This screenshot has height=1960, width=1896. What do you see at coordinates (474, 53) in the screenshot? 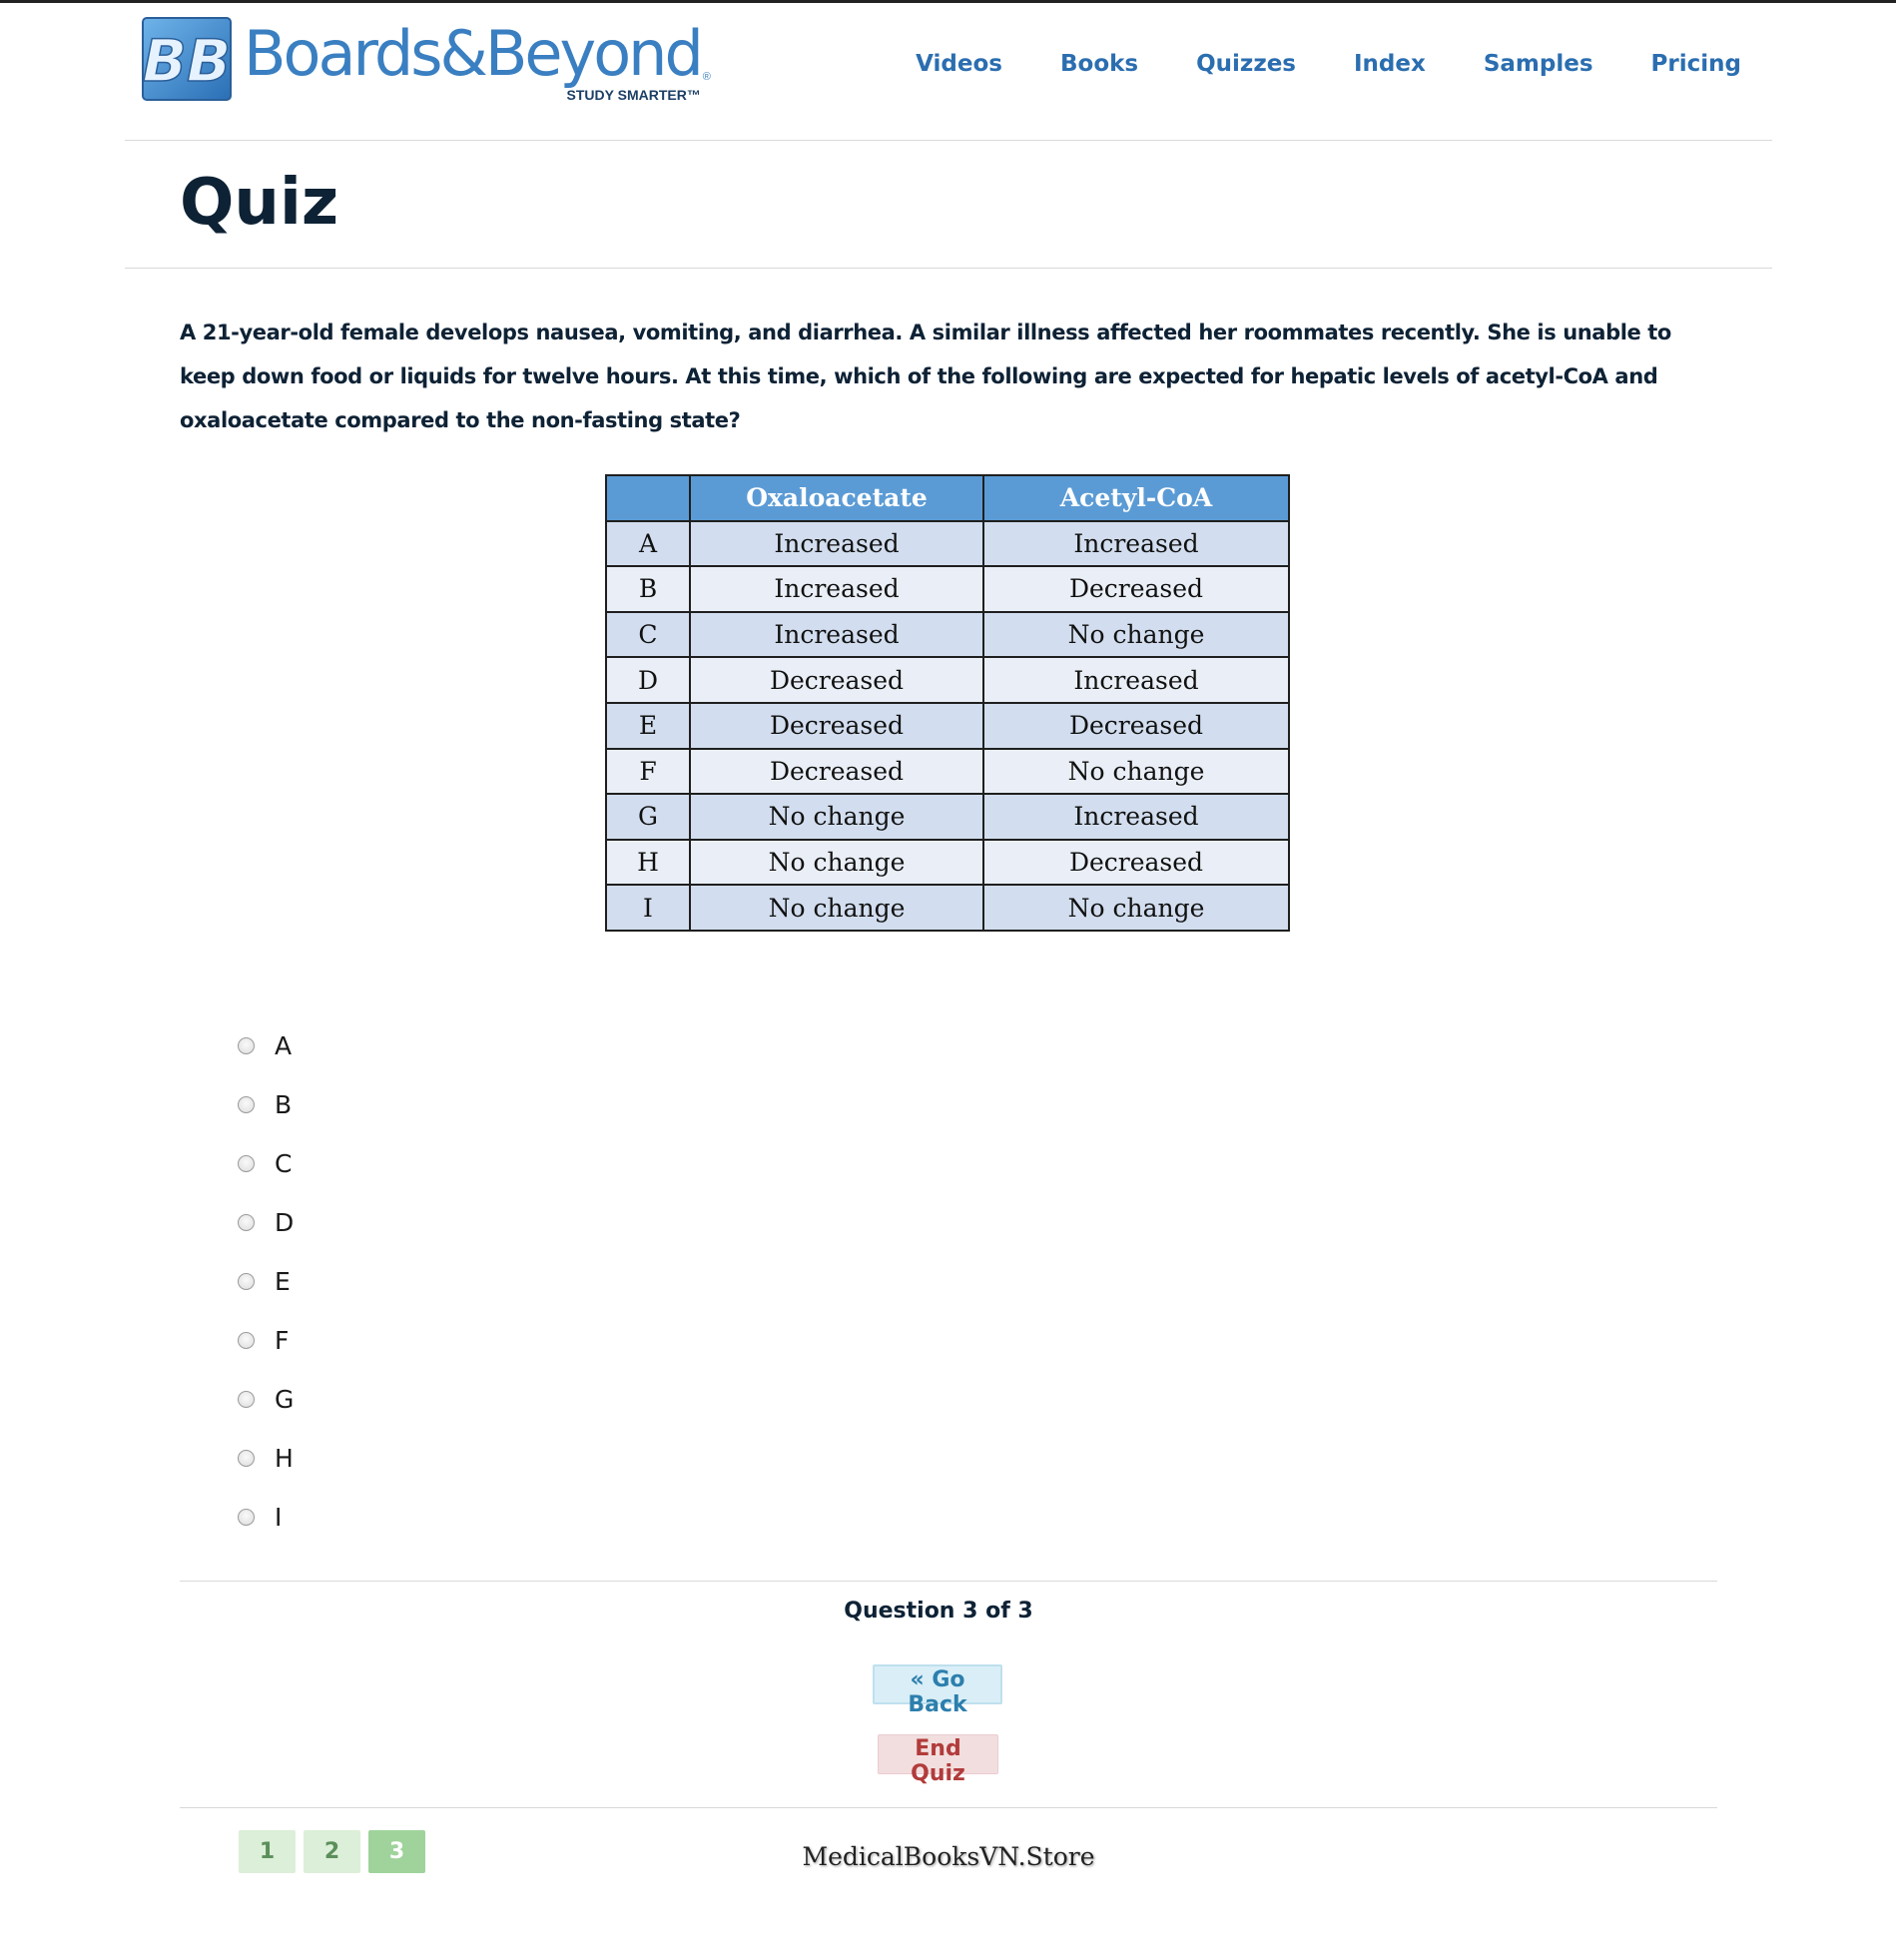
I see `brand-name: Boards&Beyond` at bounding box center [474, 53].